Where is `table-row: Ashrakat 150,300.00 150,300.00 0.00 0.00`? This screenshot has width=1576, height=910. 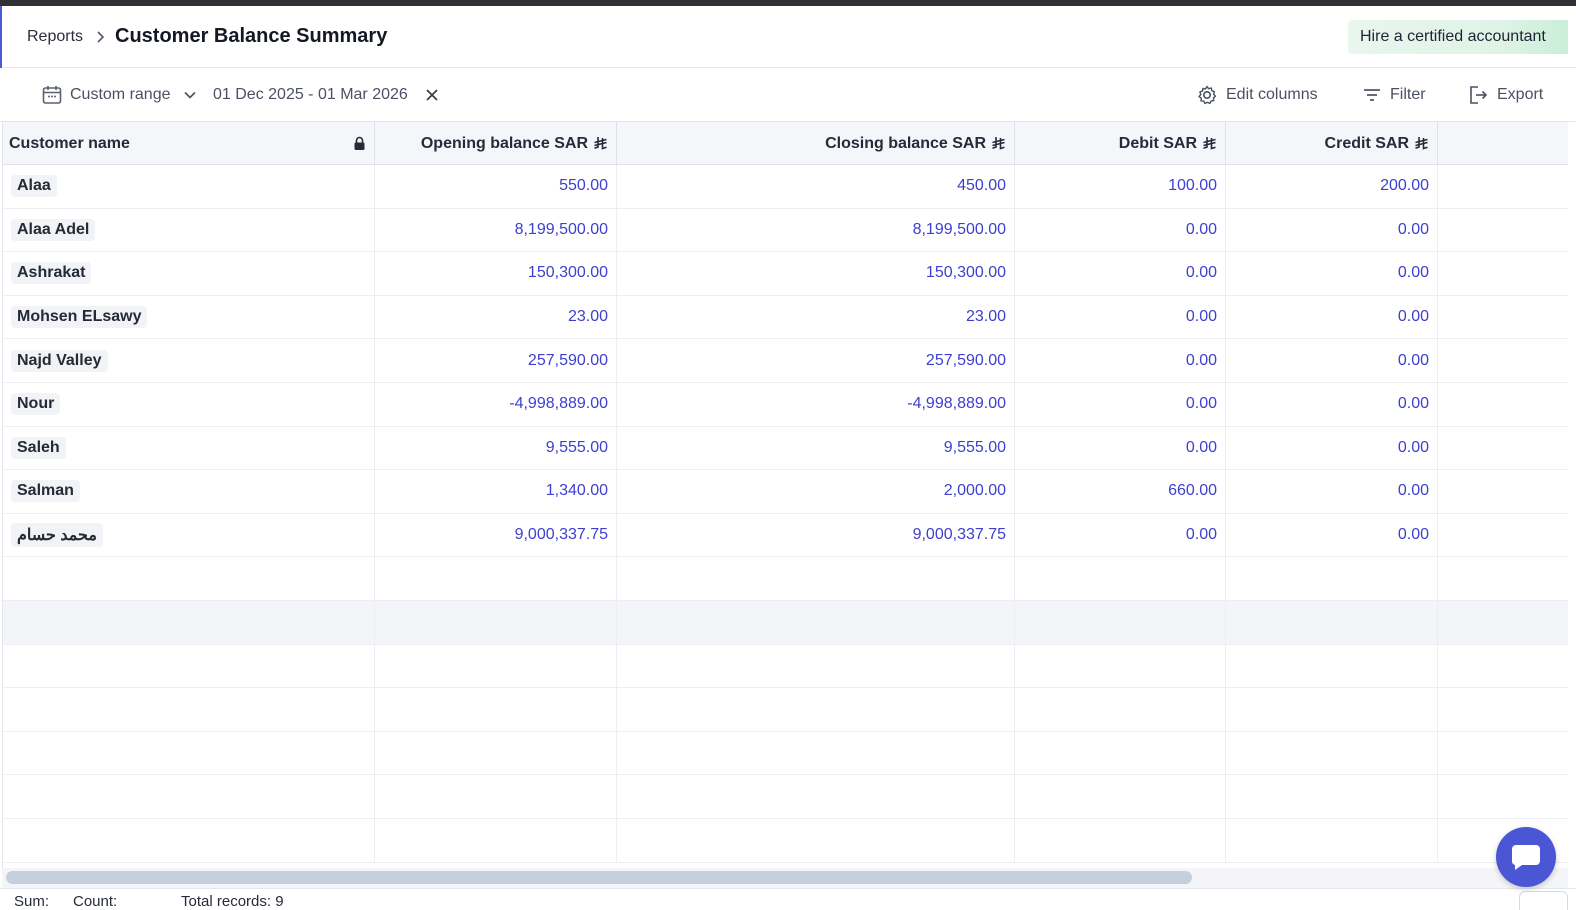
table-row: Ashrakat 150,300.00 150,300.00 0.00 0.00 is located at coordinates (785, 274).